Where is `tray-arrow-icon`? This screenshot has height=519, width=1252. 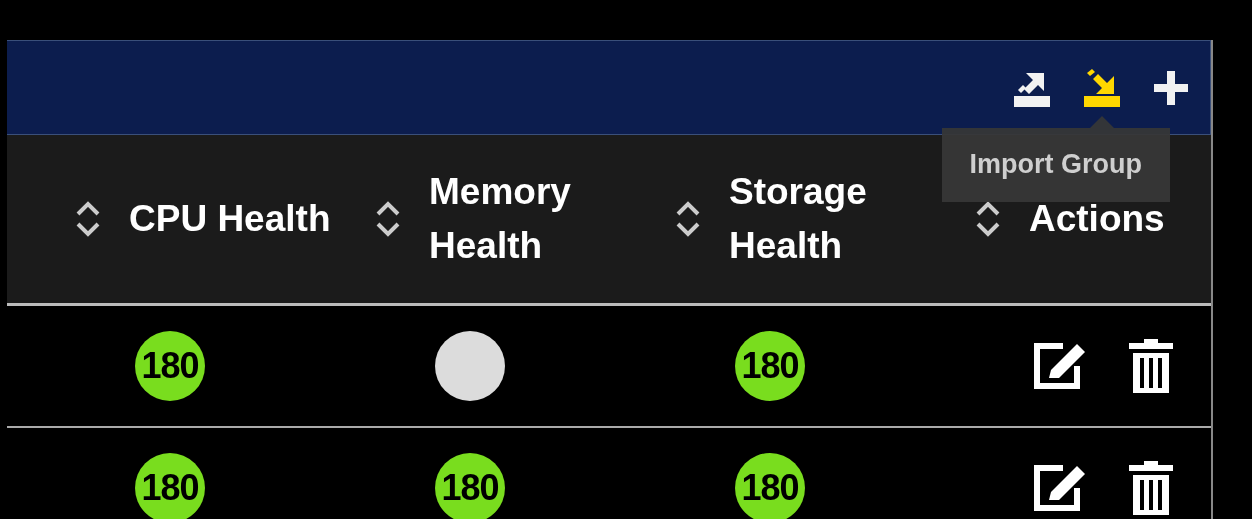 tray-arrow-icon is located at coordinates (1102, 87).